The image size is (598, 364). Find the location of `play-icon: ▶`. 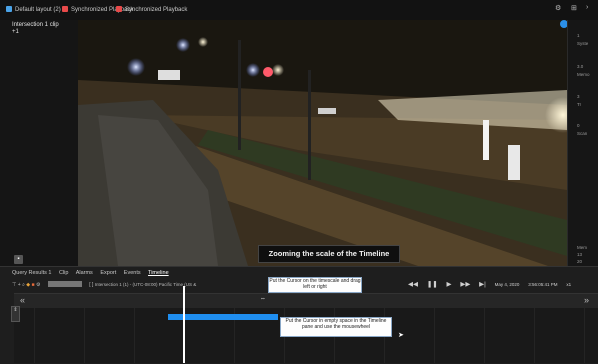

play-icon: ▶ is located at coordinates (449, 284).